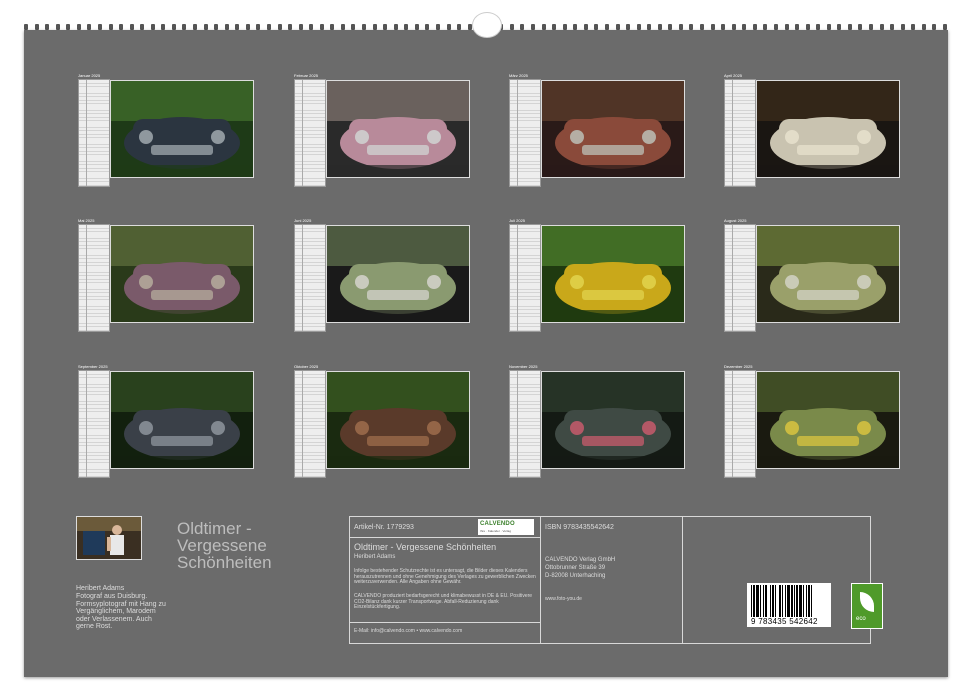  Describe the element at coordinates (224, 545) in the screenshot. I see `calendar-title: Oldtimer - Vergessene Schönheiten` at that location.